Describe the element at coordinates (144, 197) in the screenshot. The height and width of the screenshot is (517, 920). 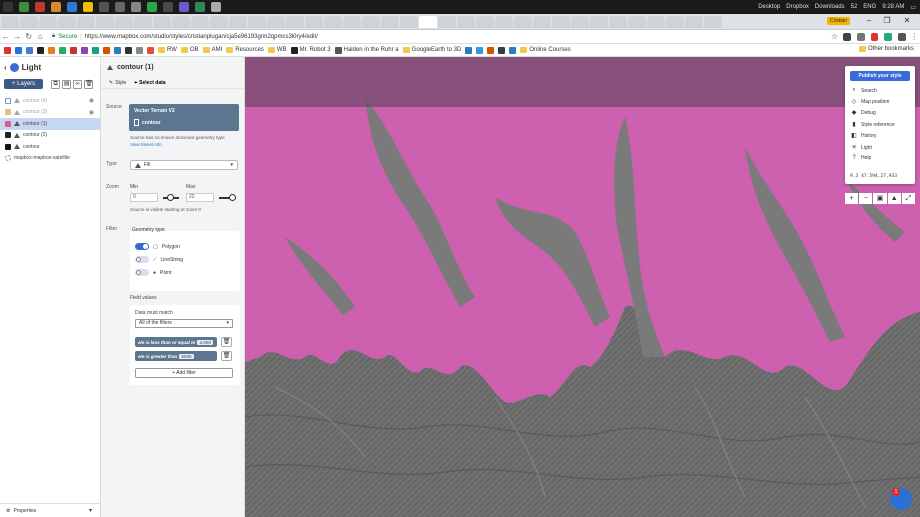
I see `min-zoom-input: 0` at that location.